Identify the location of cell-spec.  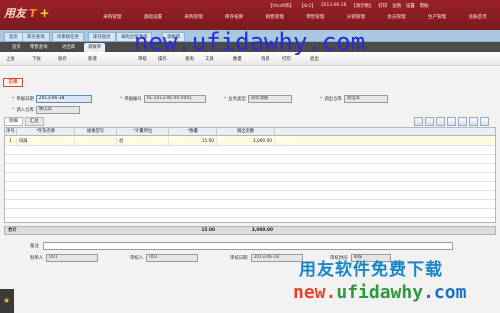
(96, 141).